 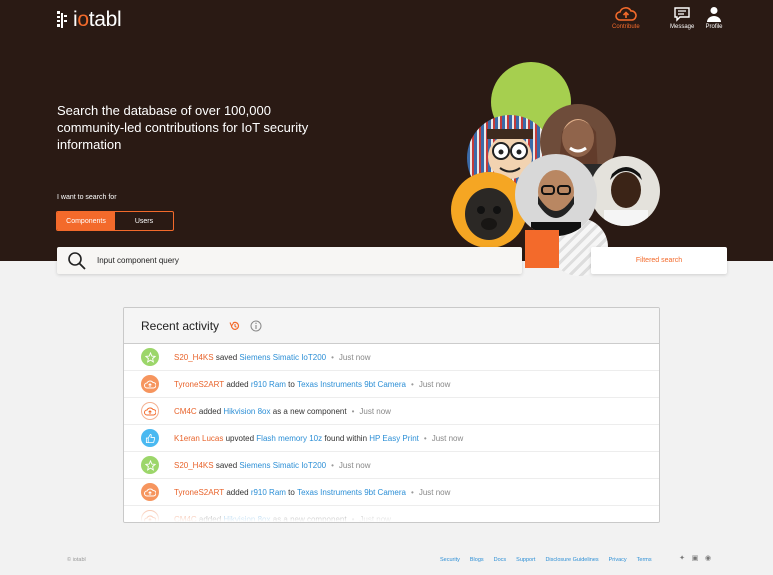 I want to click on linkedin-icon: ▣, so click(x=695, y=559).